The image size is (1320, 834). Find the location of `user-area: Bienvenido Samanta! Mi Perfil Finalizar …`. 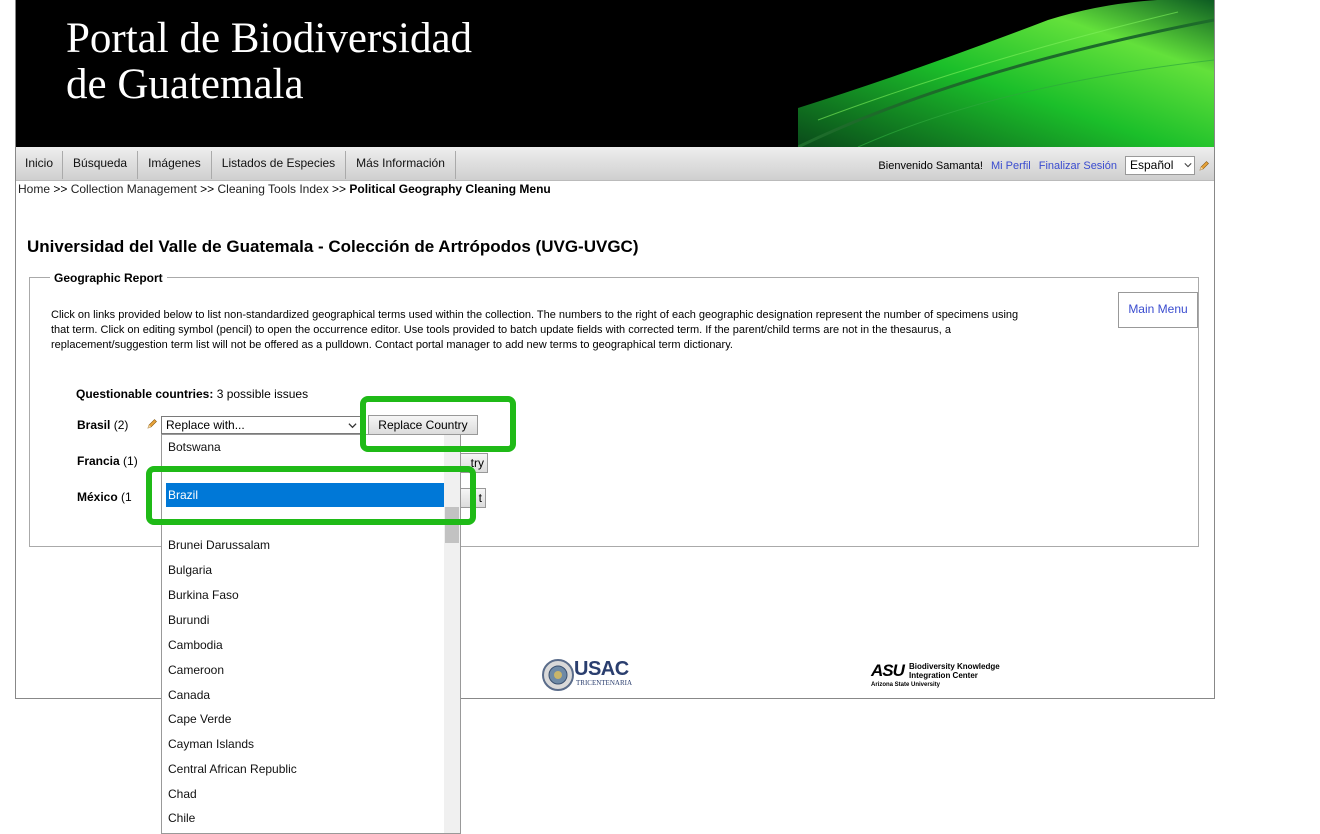

user-area: Bienvenido Samanta! Mi Perfil Finalizar … is located at coordinates (1044, 165).